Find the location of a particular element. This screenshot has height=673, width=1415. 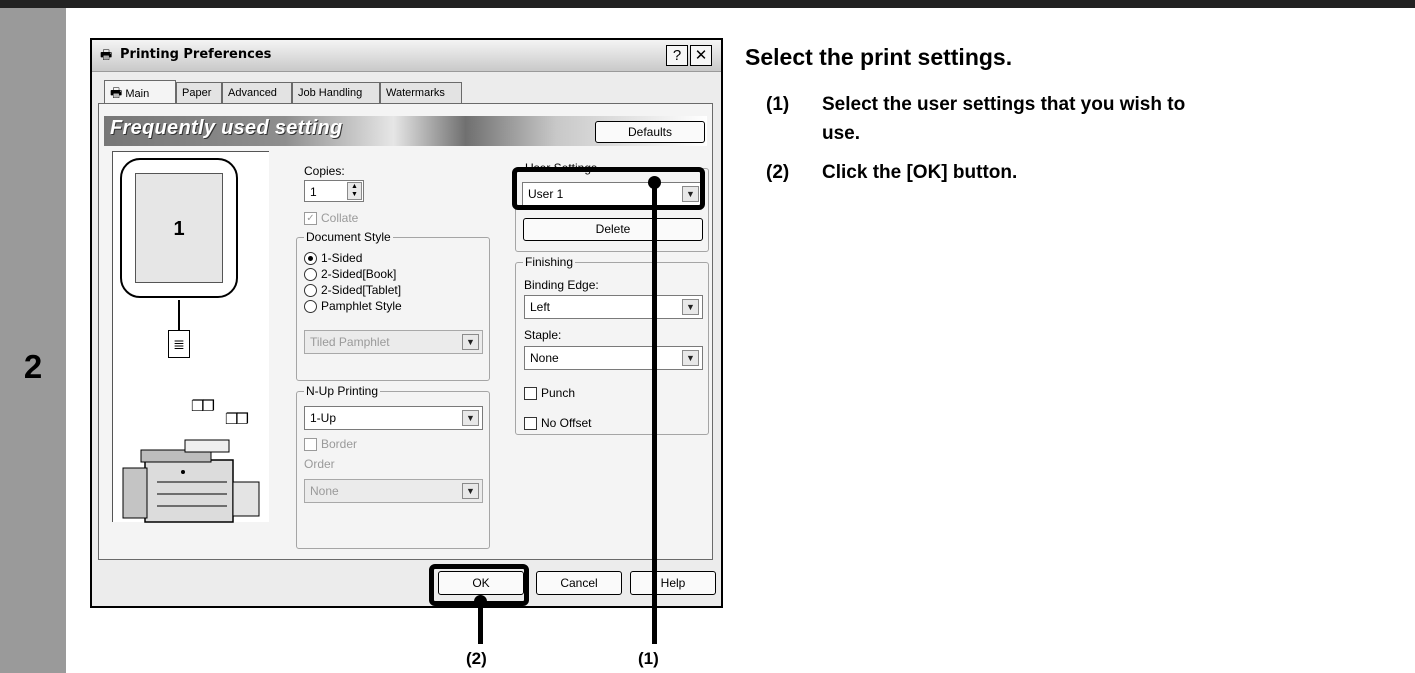

close-icon: ✕ is located at coordinates (701, 55).